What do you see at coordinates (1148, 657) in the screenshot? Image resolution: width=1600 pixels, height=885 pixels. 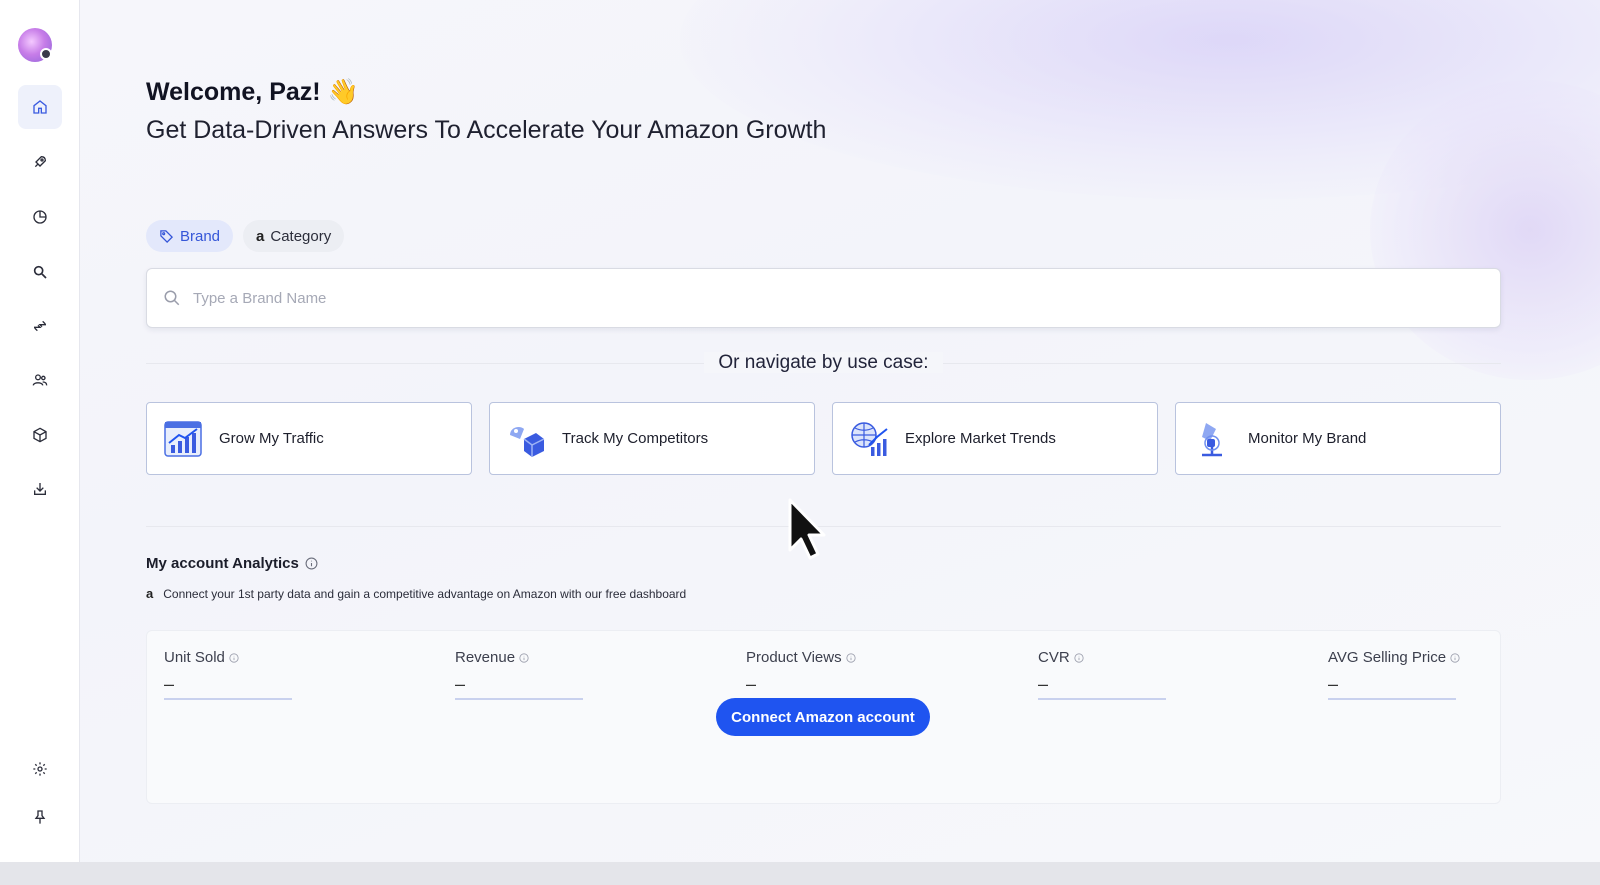 I see `metric-label-row: CVR` at bounding box center [1148, 657].